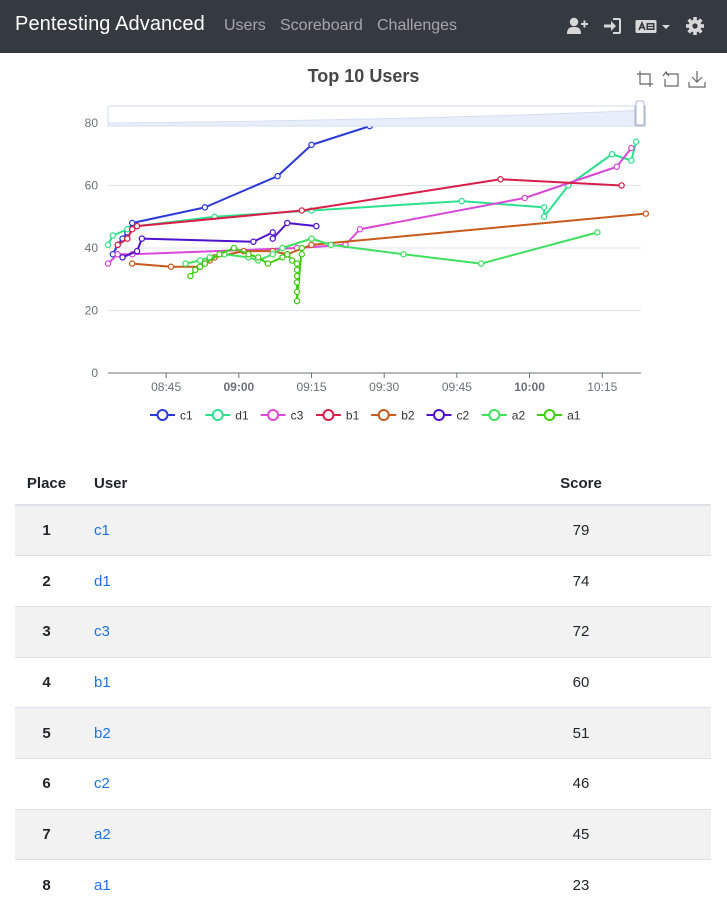 The width and height of the screenshot is (727, 920). Describe the element at coordinates (264, 530) in the screenshot. I see `user-cell: c1` at that location.